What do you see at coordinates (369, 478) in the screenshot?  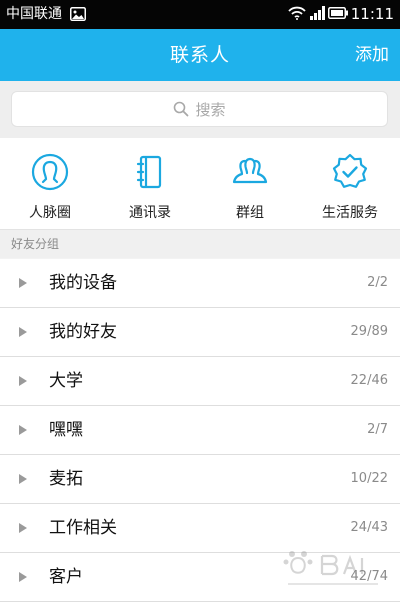 I see `group-count: 10/22` at bounding box center [369, 478].